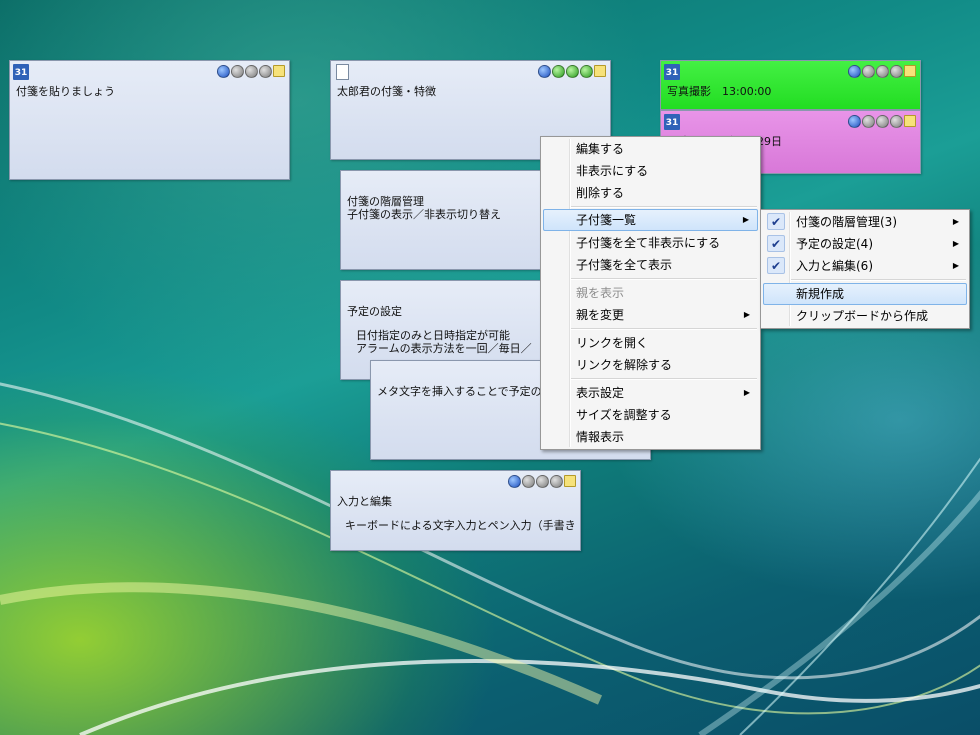  What do you see at coordinates (650, 415) in the screenshot?
I see `menu-item-adjust-size: サイズを調整する` at bounding box center [650, 415].